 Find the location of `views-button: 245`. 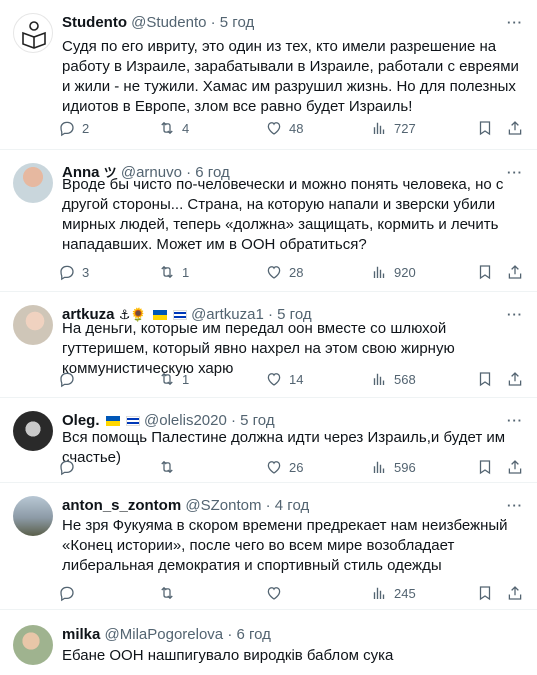

views-button: 245 is located at coordinates (393, 593).